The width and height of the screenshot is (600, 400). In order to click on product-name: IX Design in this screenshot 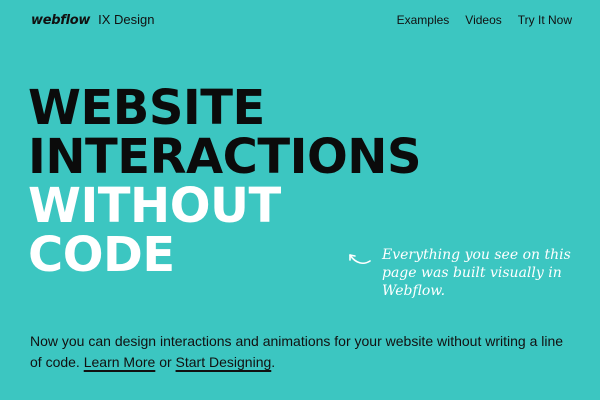, I will do `click(126, 19)`.